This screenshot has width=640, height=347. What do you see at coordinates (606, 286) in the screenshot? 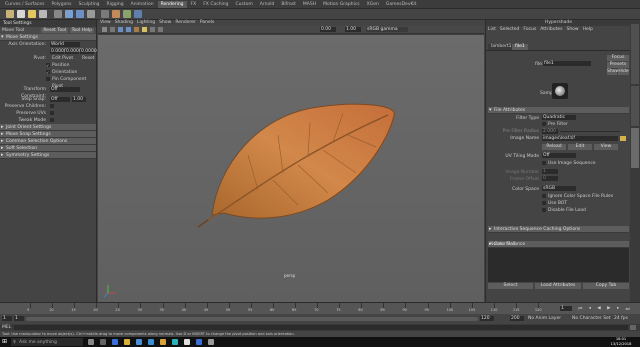
I see `copy-tab-button: Copy Tab` at bounding box center [606, 286].